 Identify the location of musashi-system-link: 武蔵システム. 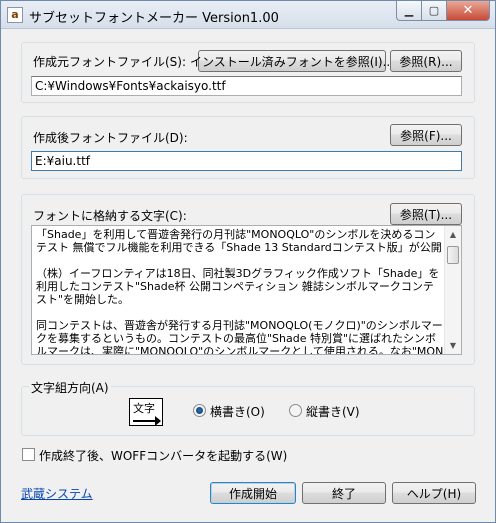
(57, 493).